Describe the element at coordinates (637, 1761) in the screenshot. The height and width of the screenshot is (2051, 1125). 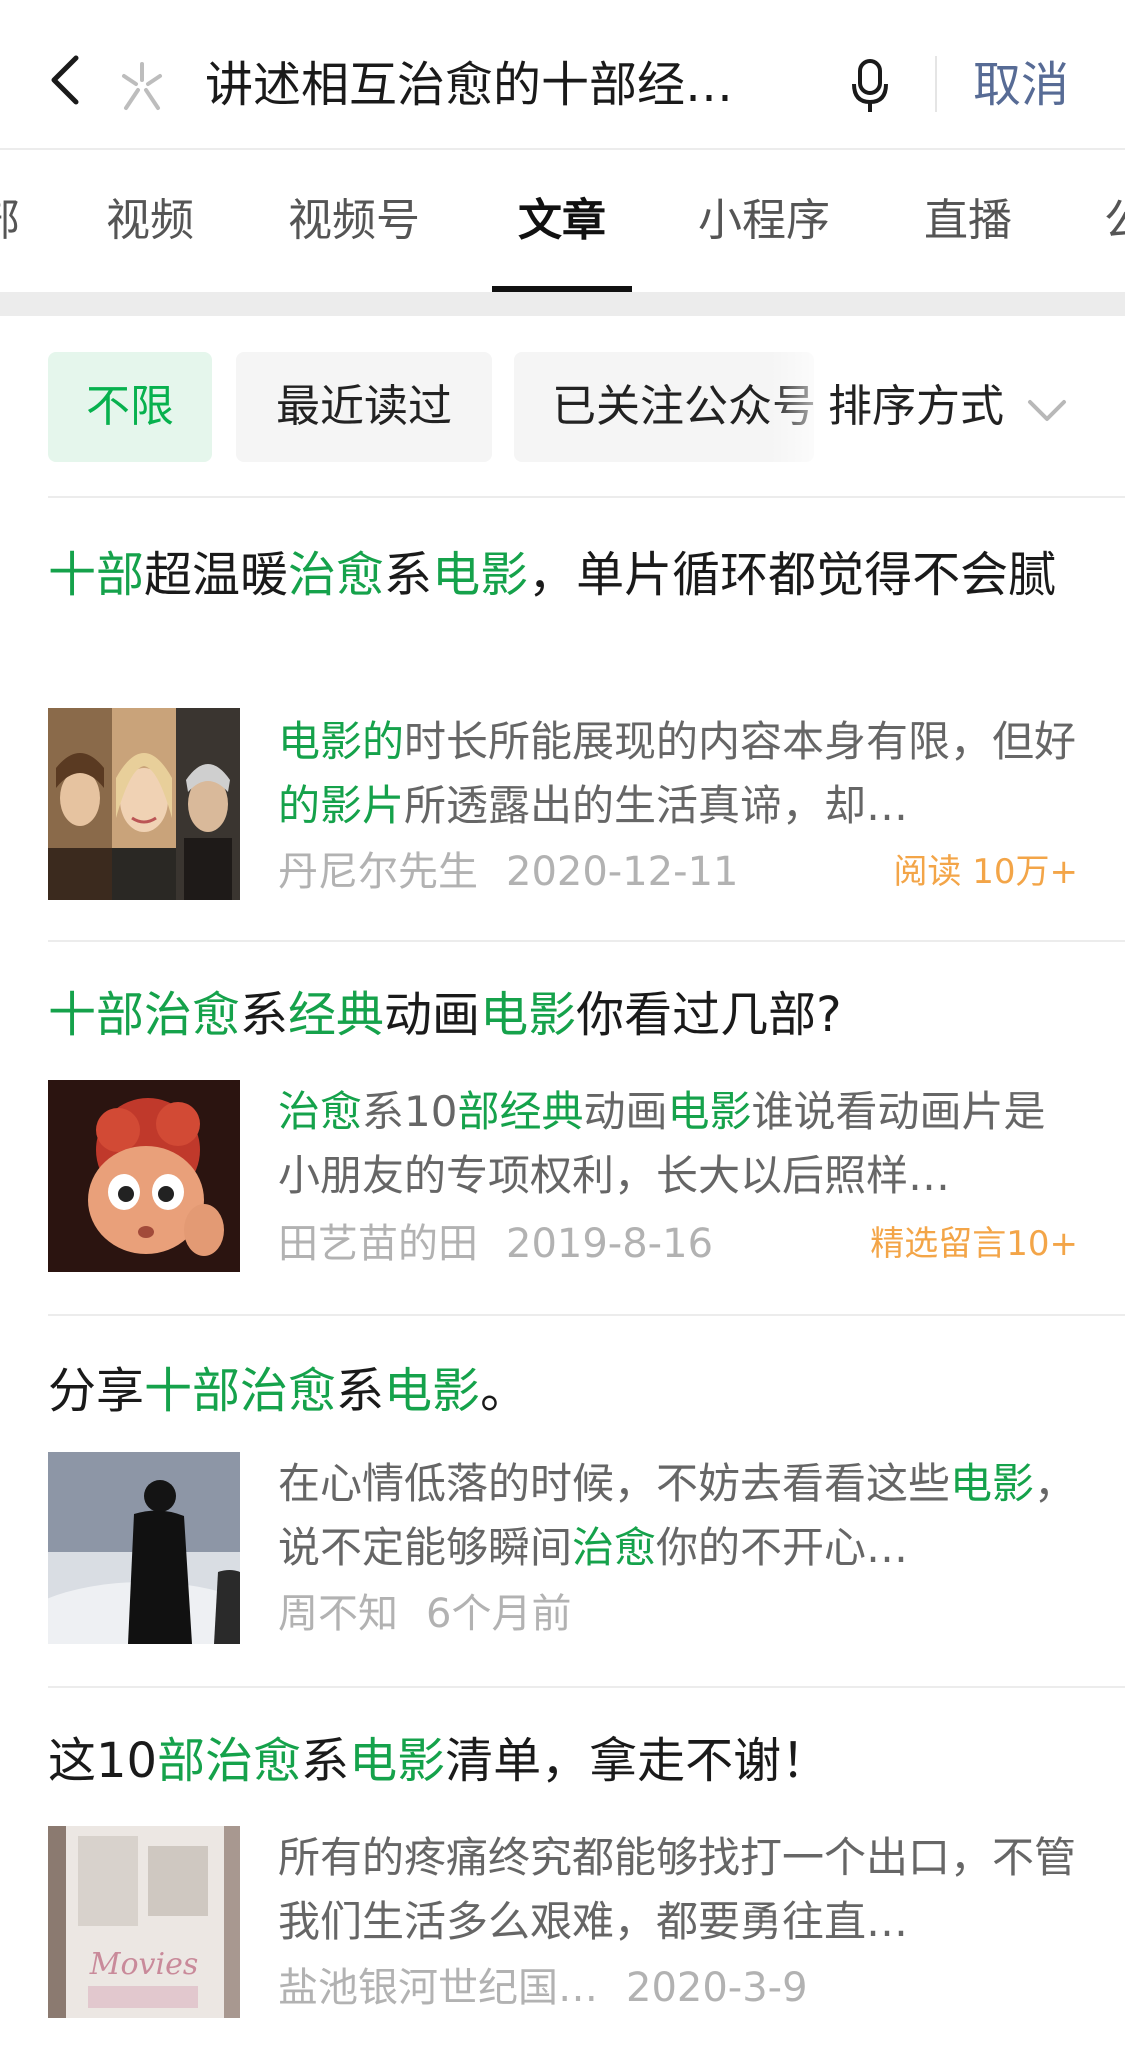
I see `title-text: 清单，拿走不谢！` at that location.